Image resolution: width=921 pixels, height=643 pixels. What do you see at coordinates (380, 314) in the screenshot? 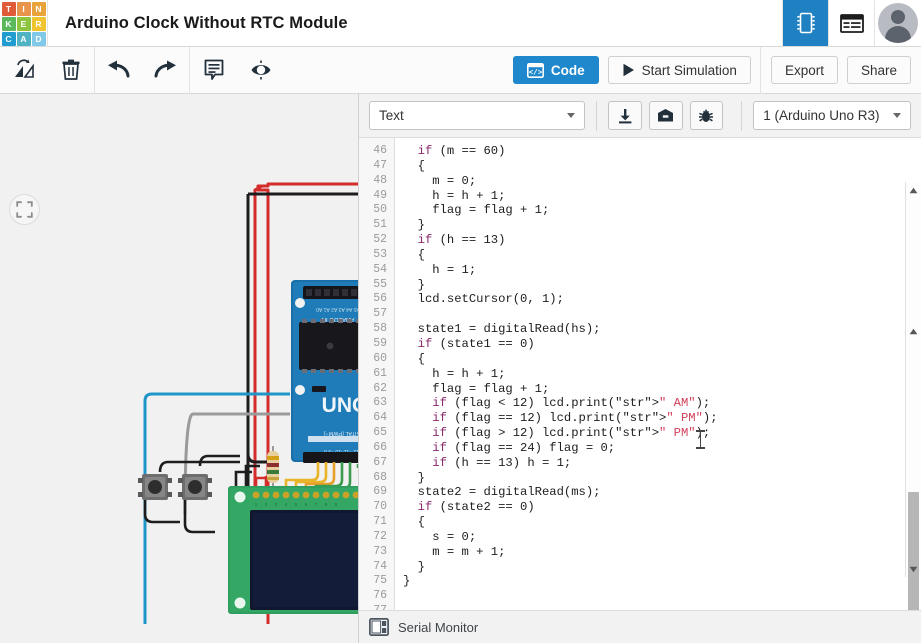
I see `line-number: 57` at bounding box center [380, 314].